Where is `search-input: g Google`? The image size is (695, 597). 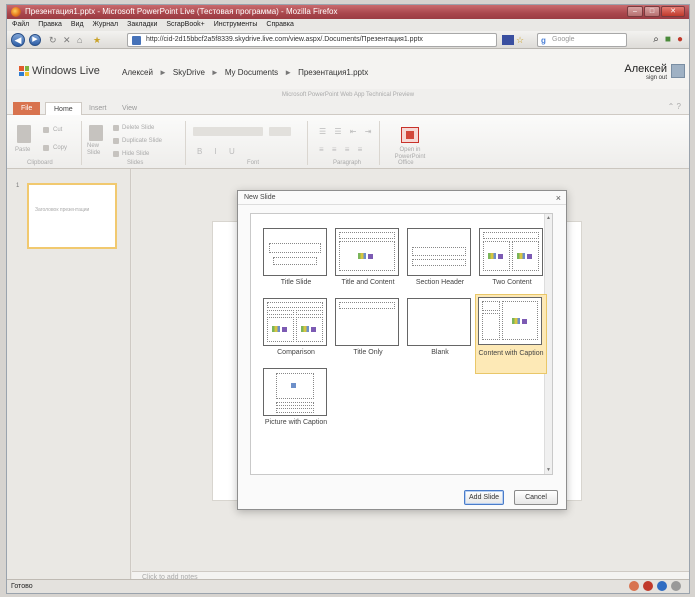 search-input: g Google is located at coordinates (582, 40).